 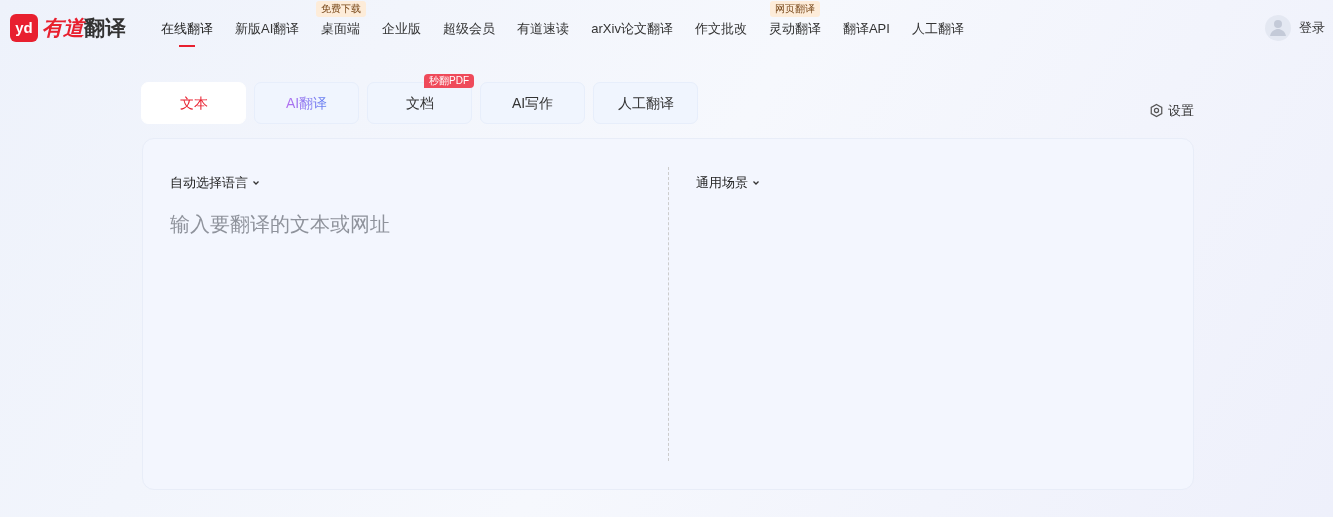 What do you see at coordinates (469, 33) in the screenshot?
I see `nav-link: 超级会员` at bounding box center [469, 33].